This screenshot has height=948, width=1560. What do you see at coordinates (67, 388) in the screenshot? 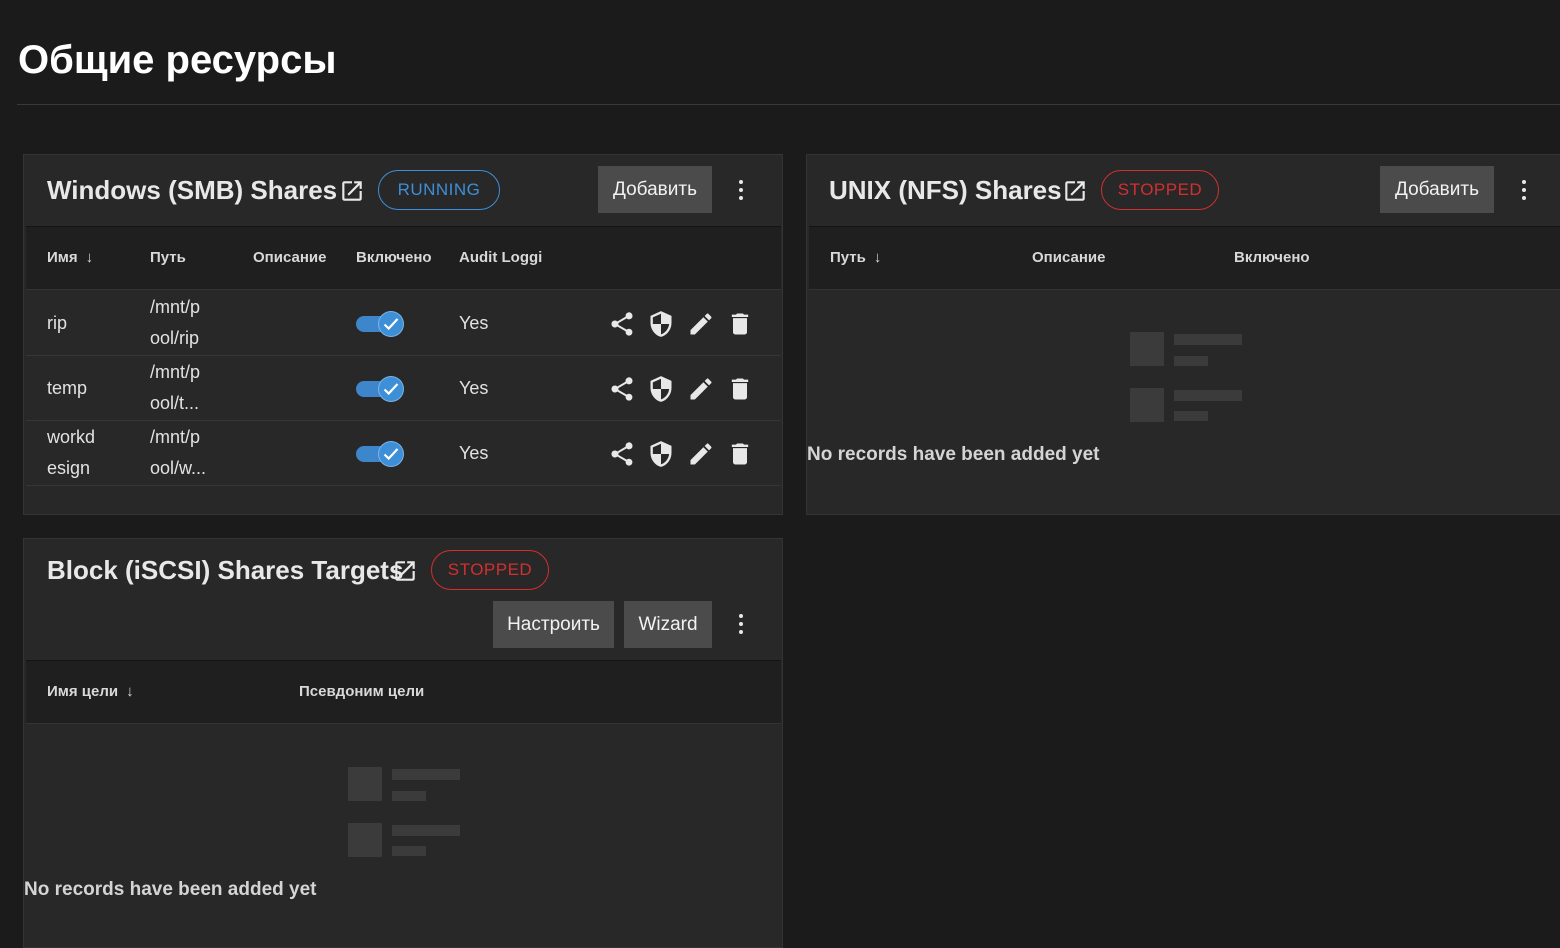
I see `share-name: temp` at bounding box center [67, 388].